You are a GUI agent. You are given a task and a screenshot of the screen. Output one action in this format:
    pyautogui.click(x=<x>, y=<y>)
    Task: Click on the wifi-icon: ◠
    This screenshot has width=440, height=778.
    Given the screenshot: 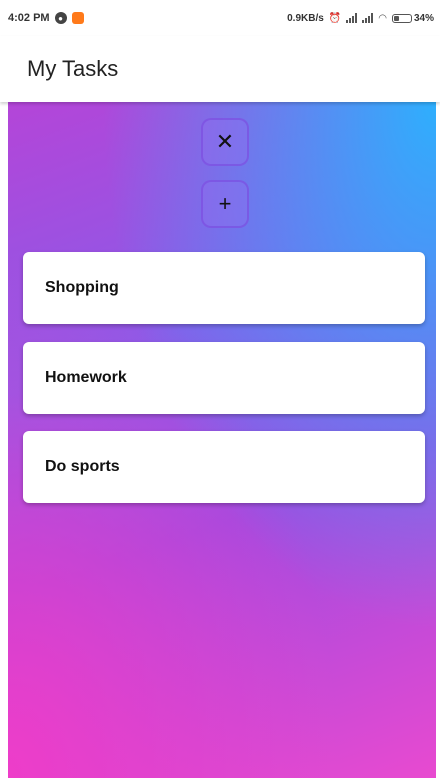 What is the action you would take?
    pyautogui.click(x=382, y=18)
    